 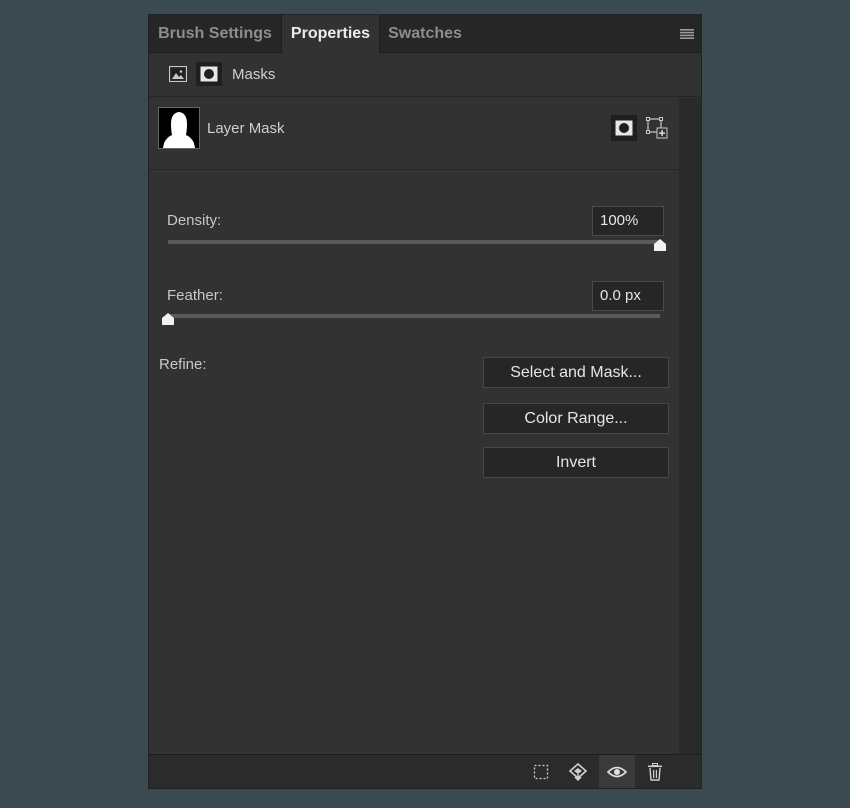 What do you see at coordinates (246, 128) in the screenshot?
I see `layer-mask-label: Layer Mask` at bounding box center [246, 128].